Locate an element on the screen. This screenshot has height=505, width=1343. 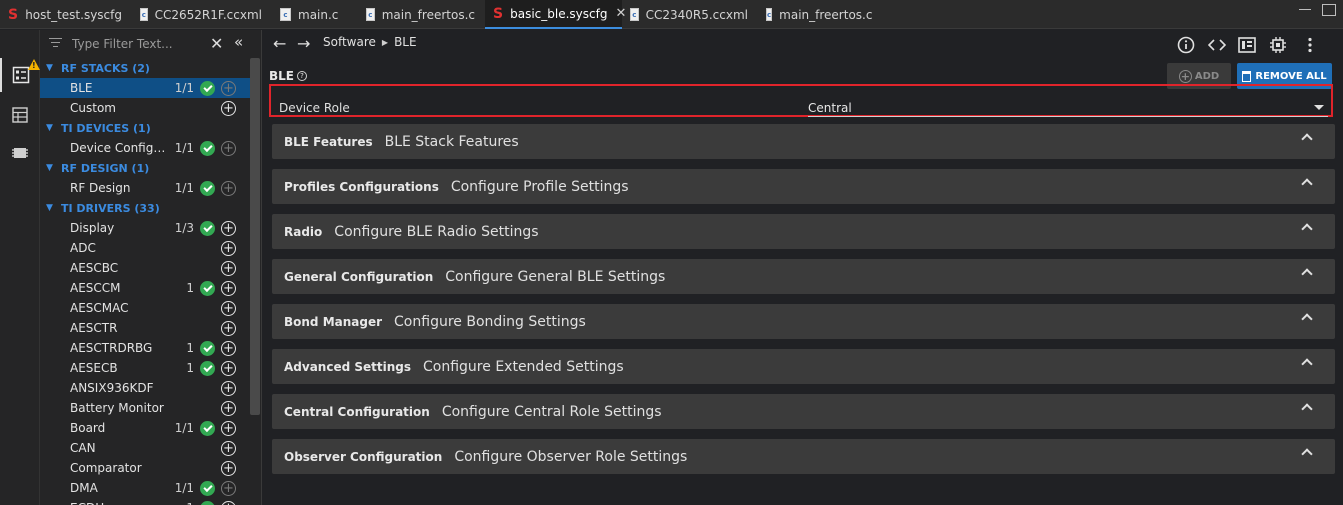
chip-view-icon is located at coordinates (1278, 45).